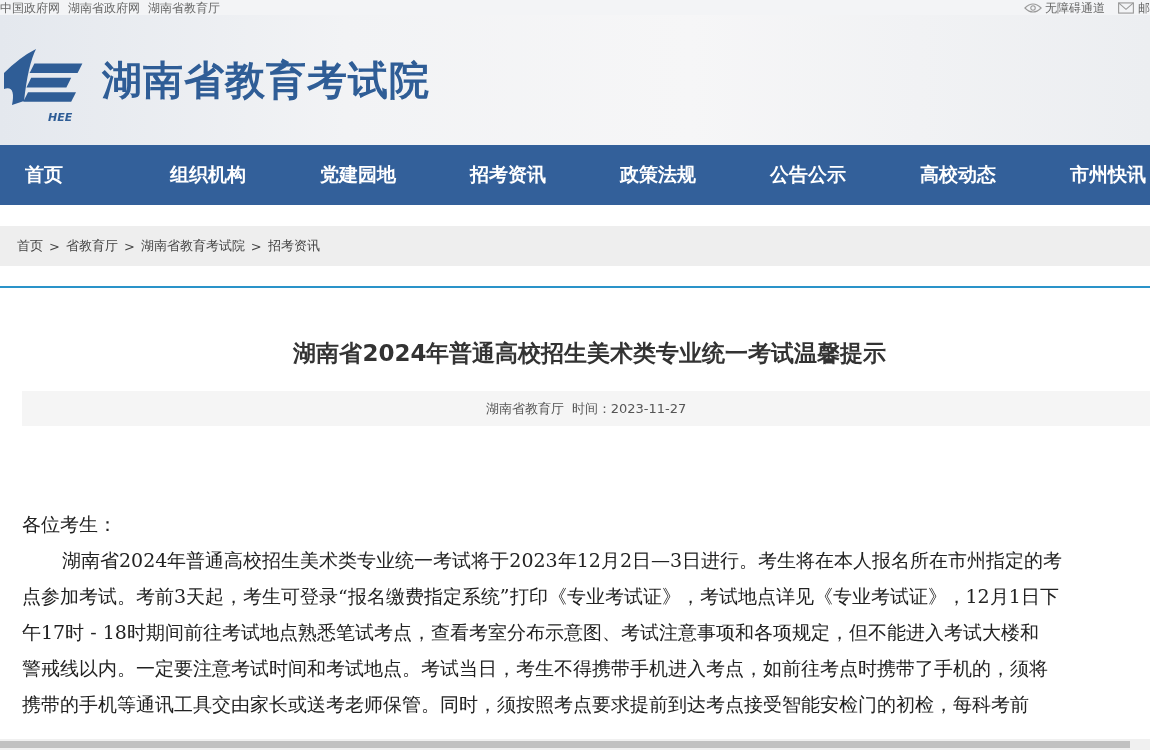 The height and width of the screenshot is (750, 1150). What do you see at coordinates (293, 246) in the screenshot?
I see `breadcrumb-link: 招考资讯` at bounding box center [293, 246].